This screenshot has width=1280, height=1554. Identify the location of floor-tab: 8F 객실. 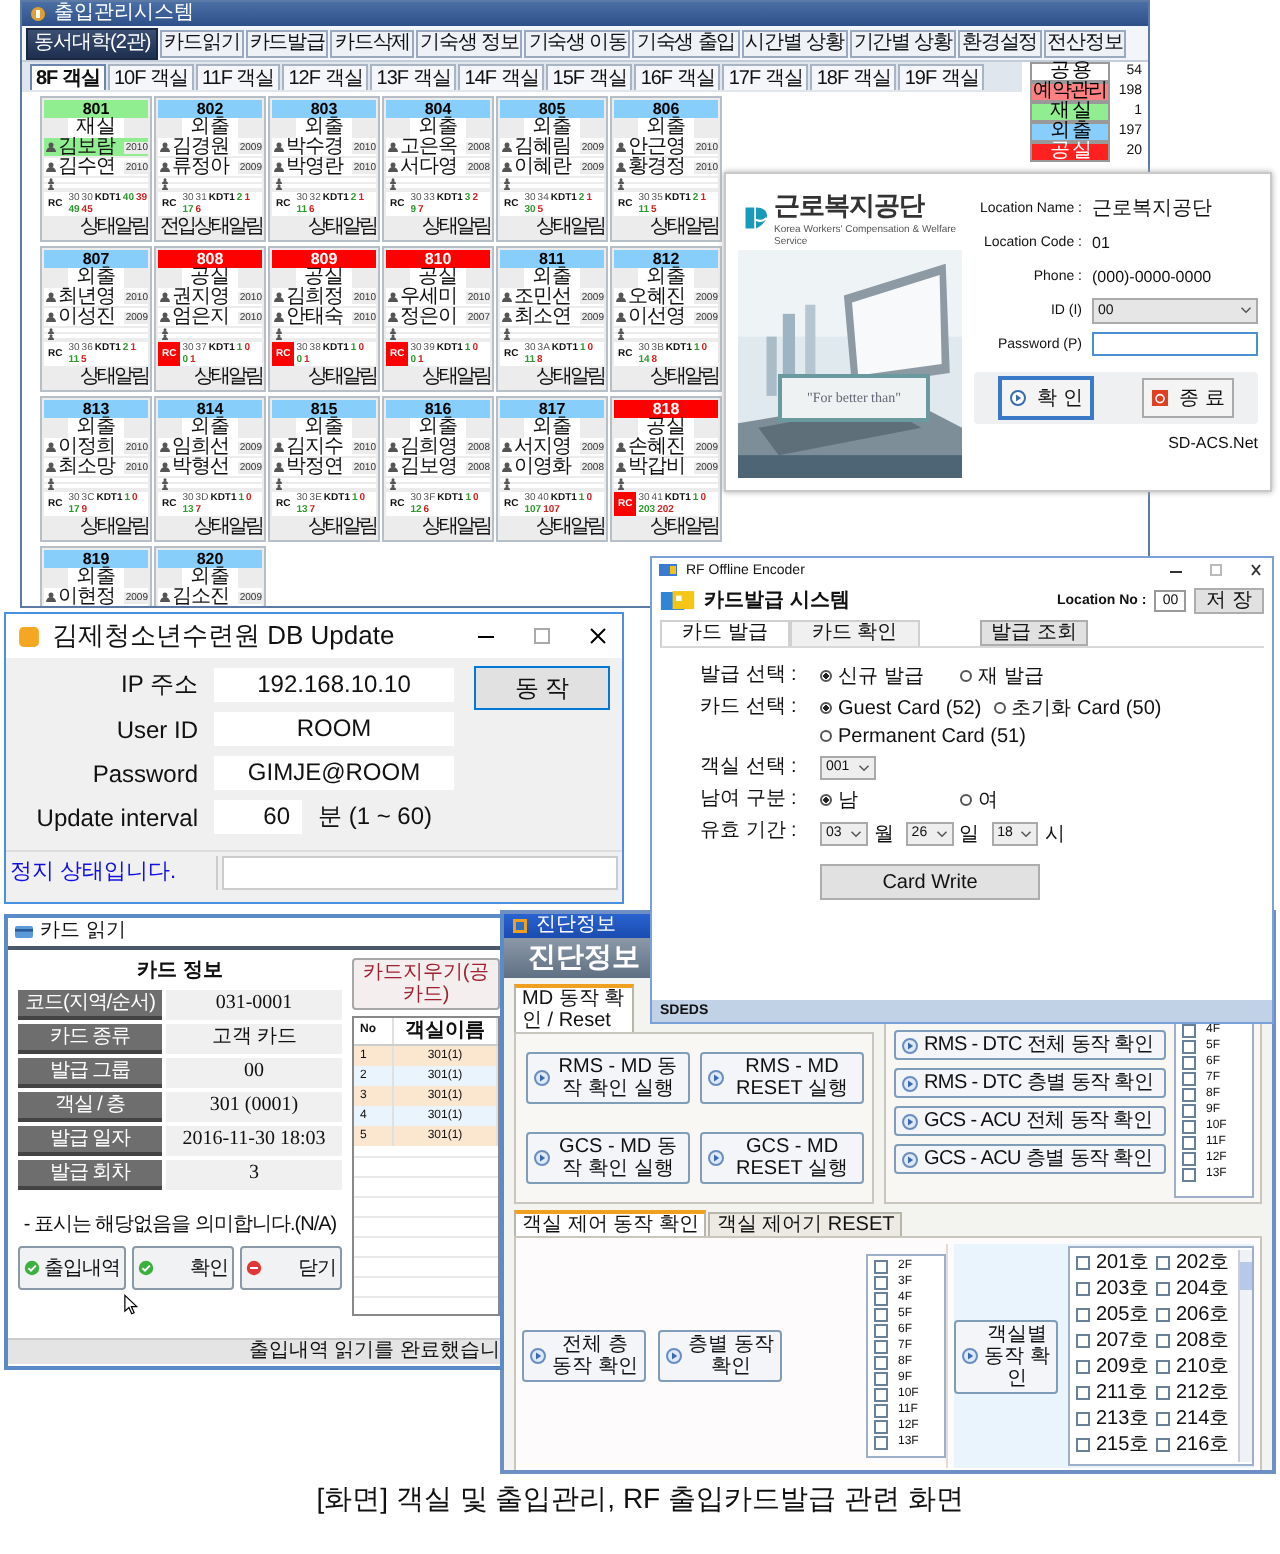
(68, 77).